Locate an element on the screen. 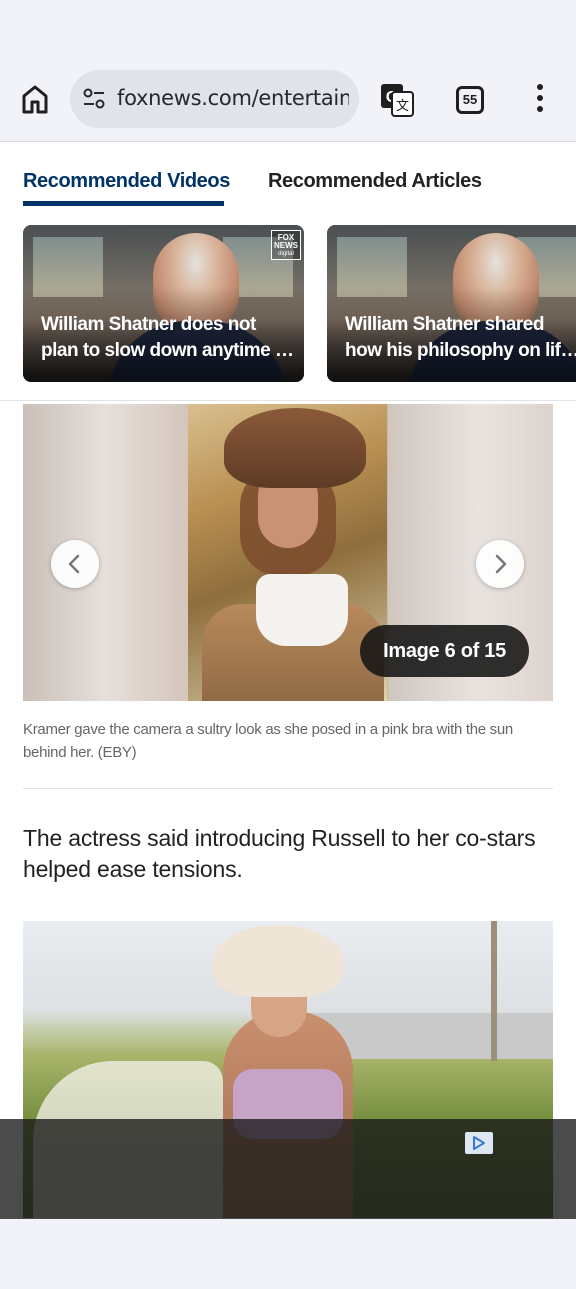  ad-choices-icon is located at coordinates (479, 1143).